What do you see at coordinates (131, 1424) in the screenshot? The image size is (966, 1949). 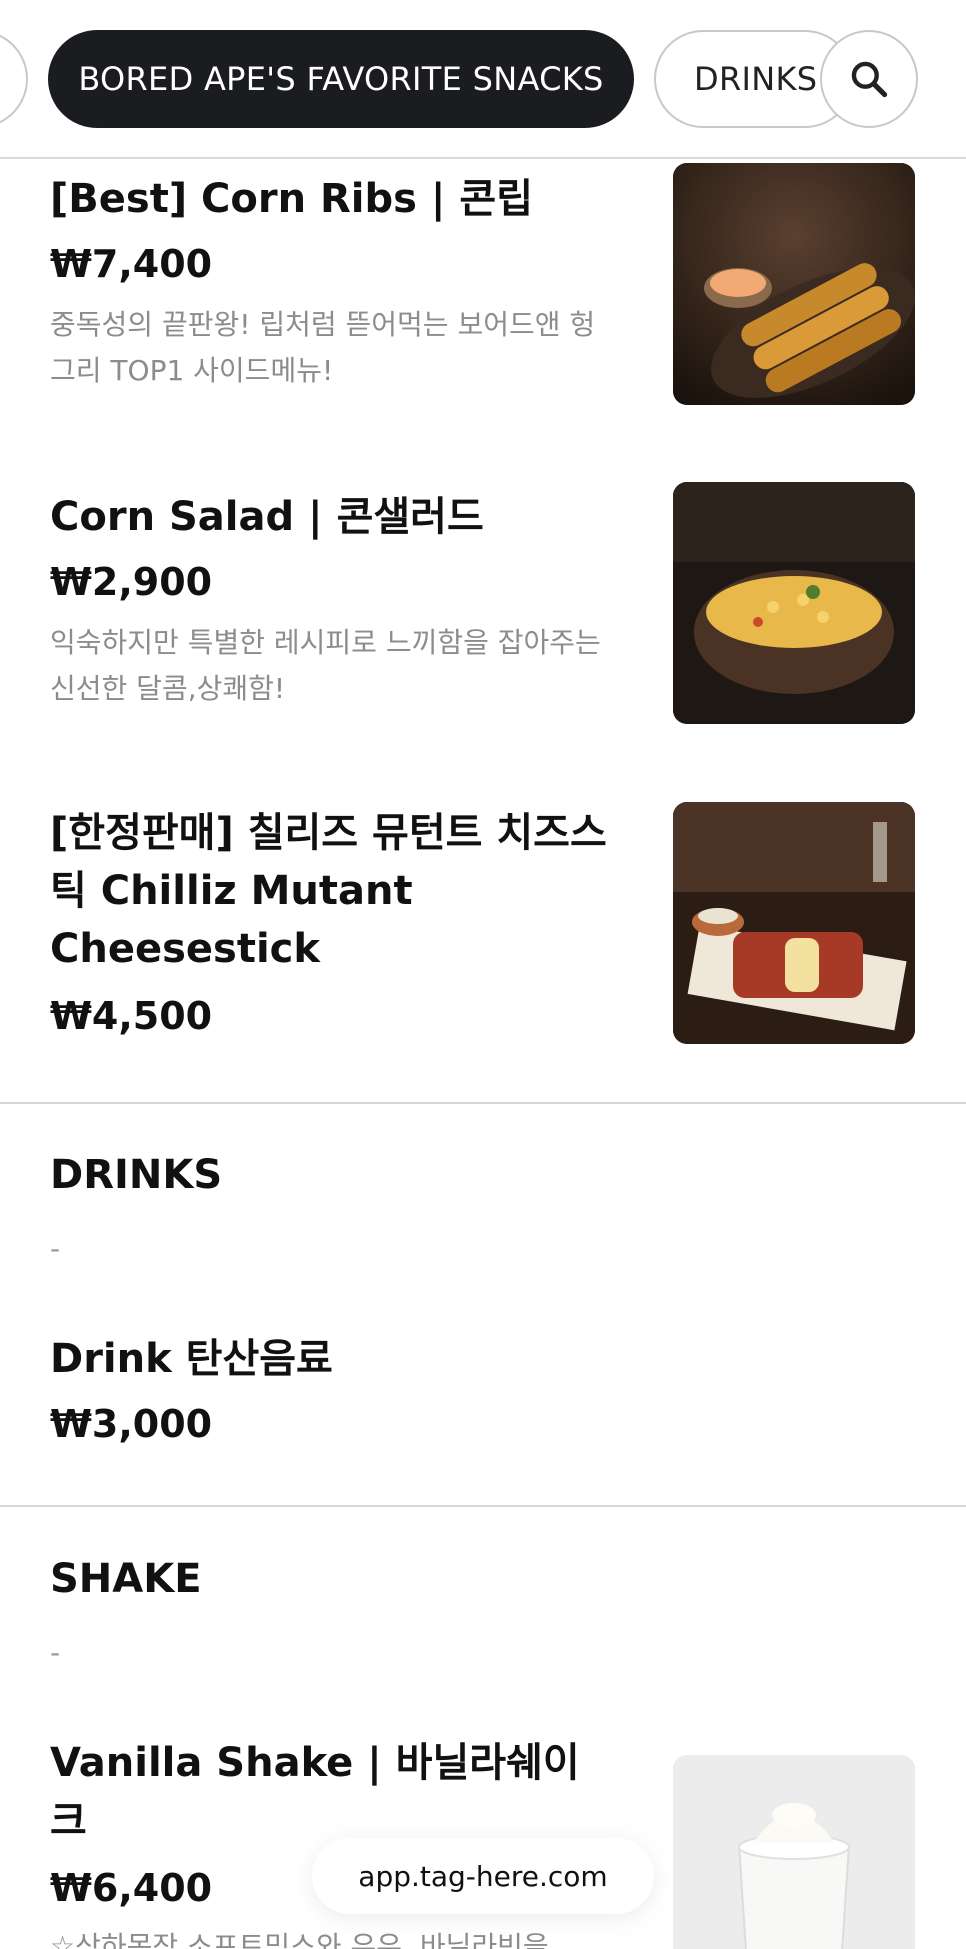 I see `item-price: ₩3,000` at bounding box center [131, 1424].